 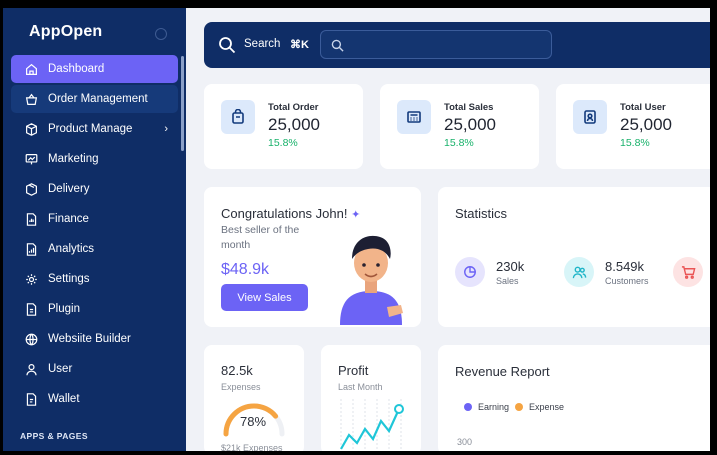 What do you see at coordinates (507, 281) in the screenshot?
I see `statistic-label: Sales` at bounding box center [507, 281].